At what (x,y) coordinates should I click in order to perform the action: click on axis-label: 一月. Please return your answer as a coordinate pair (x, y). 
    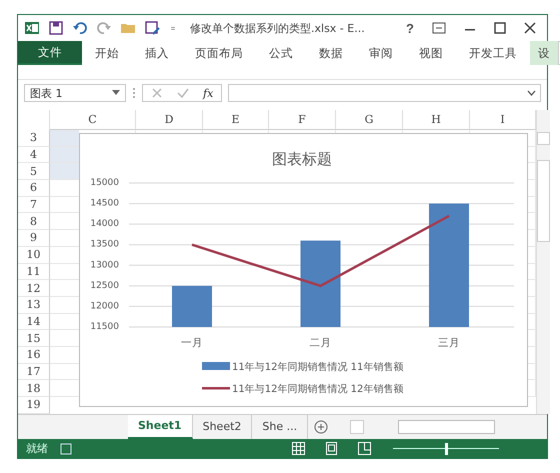
    Looking at the image, I should click on (192, 343).